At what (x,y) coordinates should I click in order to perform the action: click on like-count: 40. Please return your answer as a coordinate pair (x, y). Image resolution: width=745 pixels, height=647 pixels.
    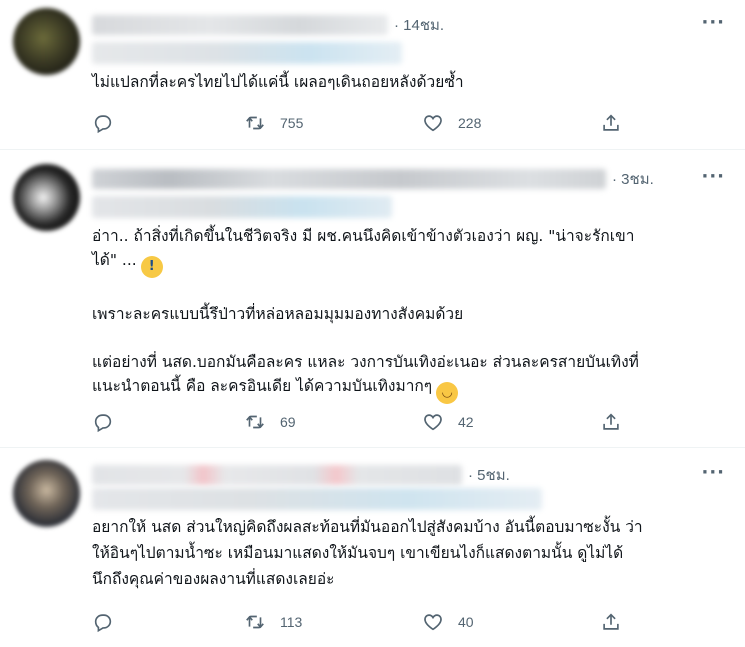
    Looking at the image, I should click on (466, 622).